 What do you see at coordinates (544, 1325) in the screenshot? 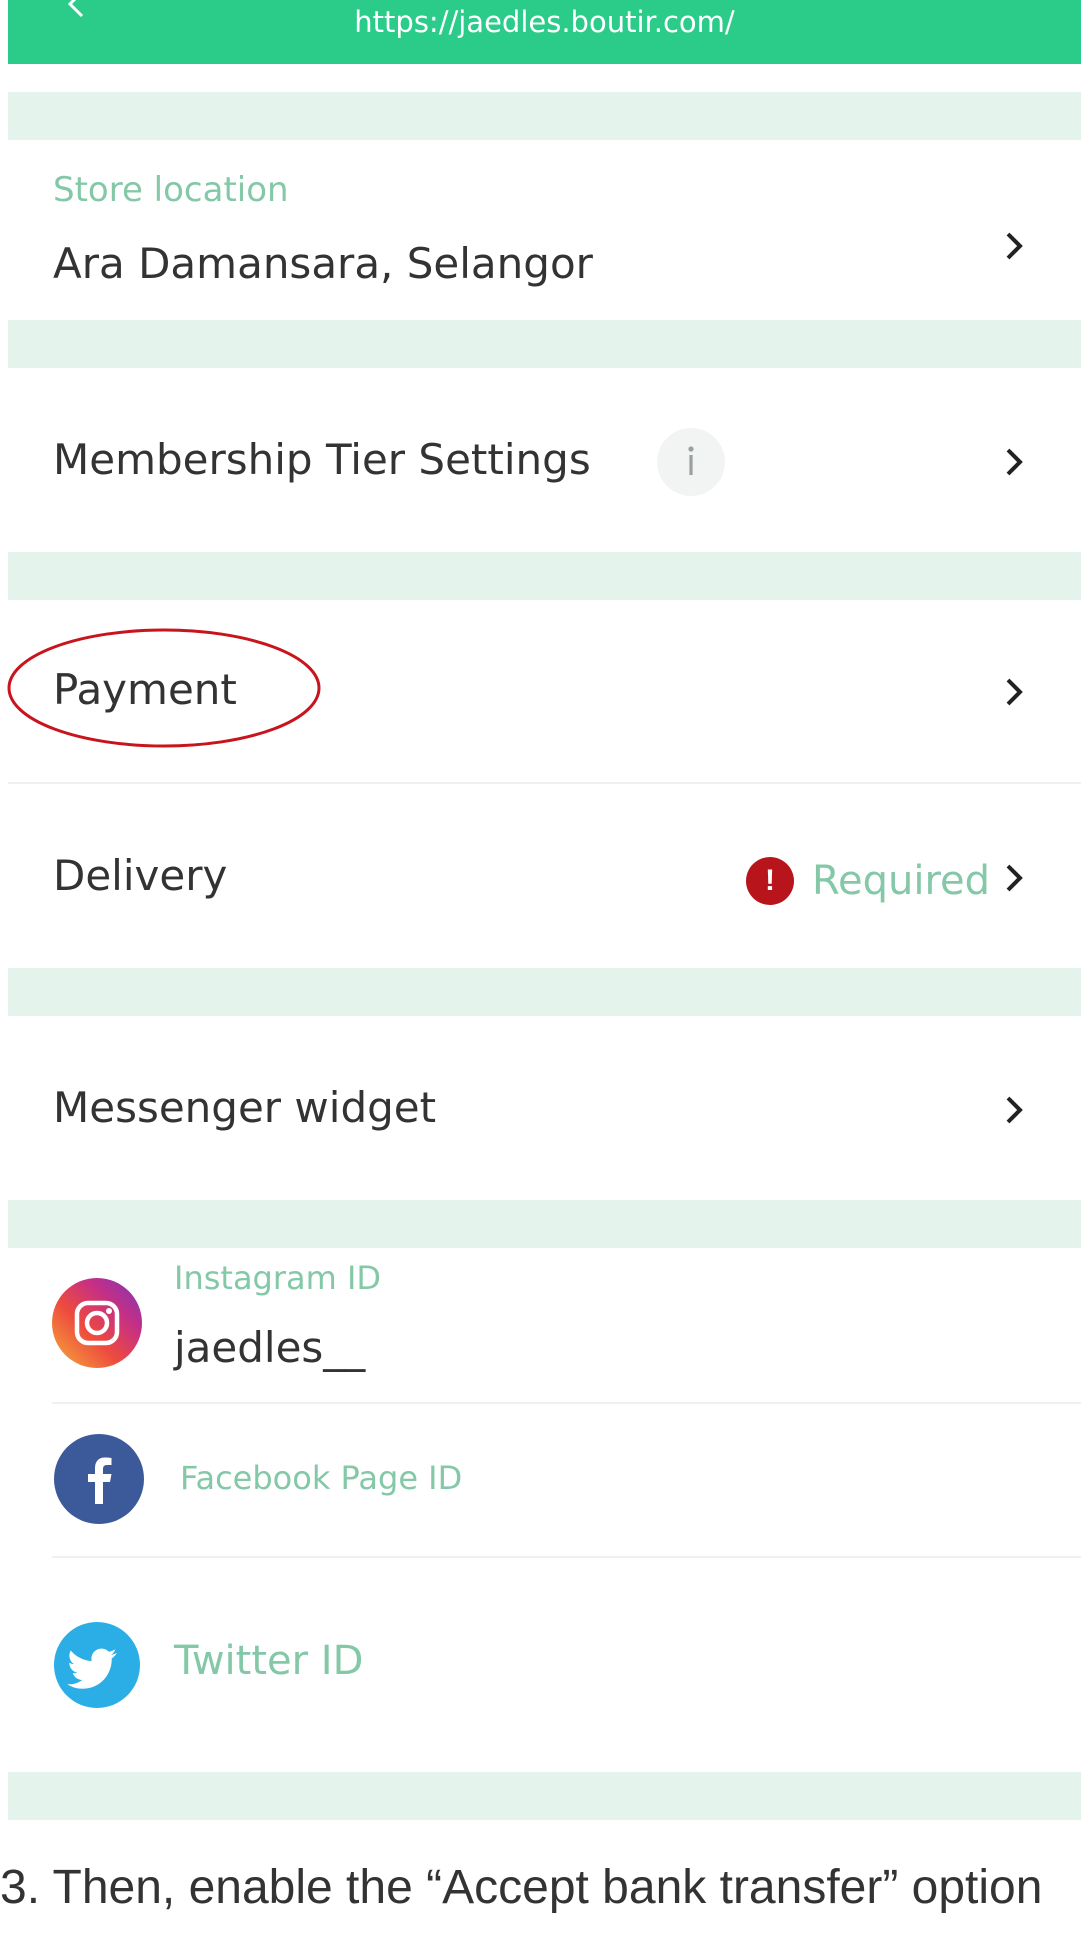
I see `instagram-row: Instagram ID jaedles__` at bounding box center [544, 1325].